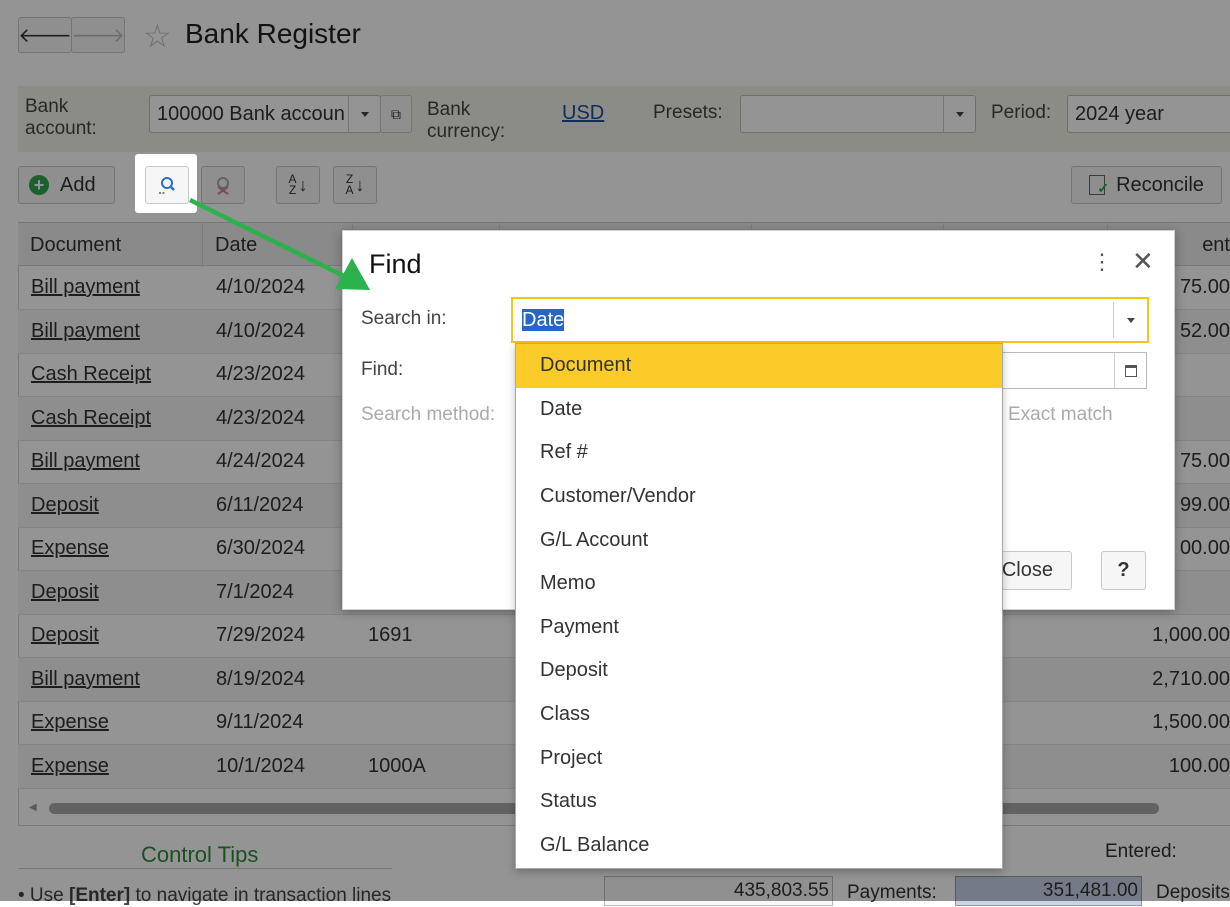 This screenshot has width=1230, height=907. I want to click on annotation-arrow, so click(279, 243).